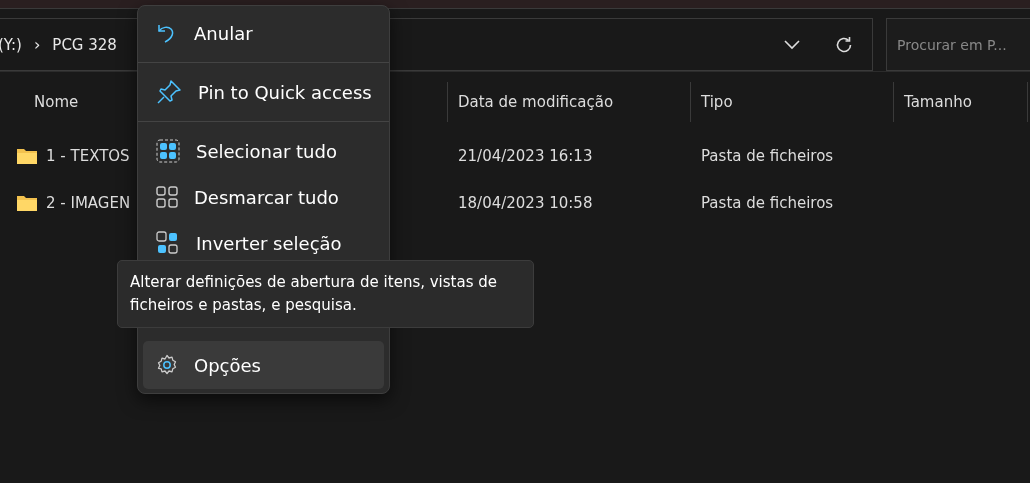  I want to click on file-name: 1 - TEXTOS, so click(88, 155).